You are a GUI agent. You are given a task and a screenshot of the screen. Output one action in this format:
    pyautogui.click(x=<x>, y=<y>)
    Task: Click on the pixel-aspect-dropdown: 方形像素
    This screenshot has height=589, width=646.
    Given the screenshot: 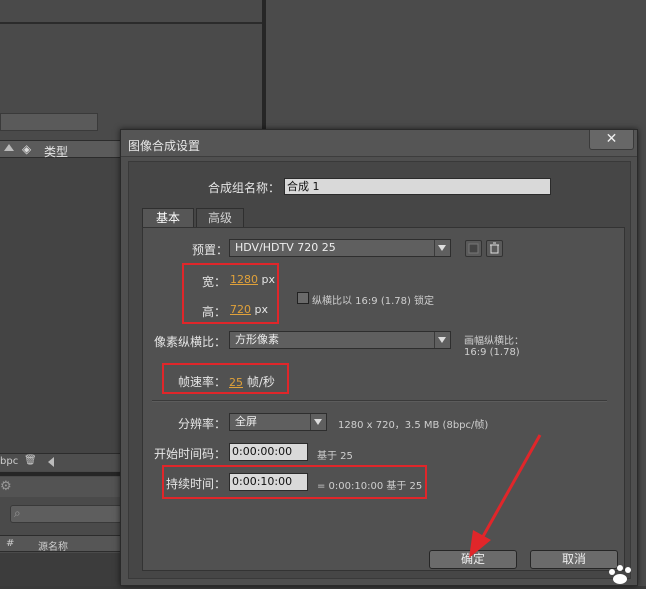 What is the action you would take?
    pyautogui.click(x=340, y=340)
    